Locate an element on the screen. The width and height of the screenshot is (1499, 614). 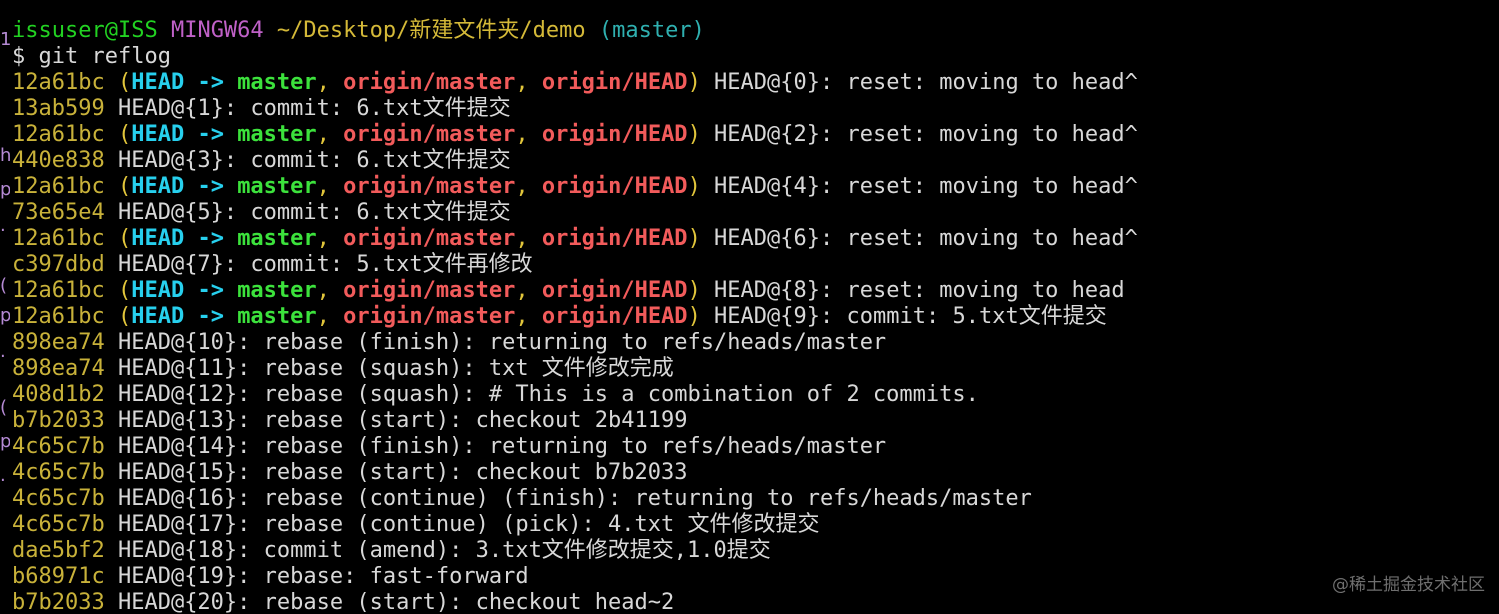
text-segment: b68971c is located at coordinates (58, 576).